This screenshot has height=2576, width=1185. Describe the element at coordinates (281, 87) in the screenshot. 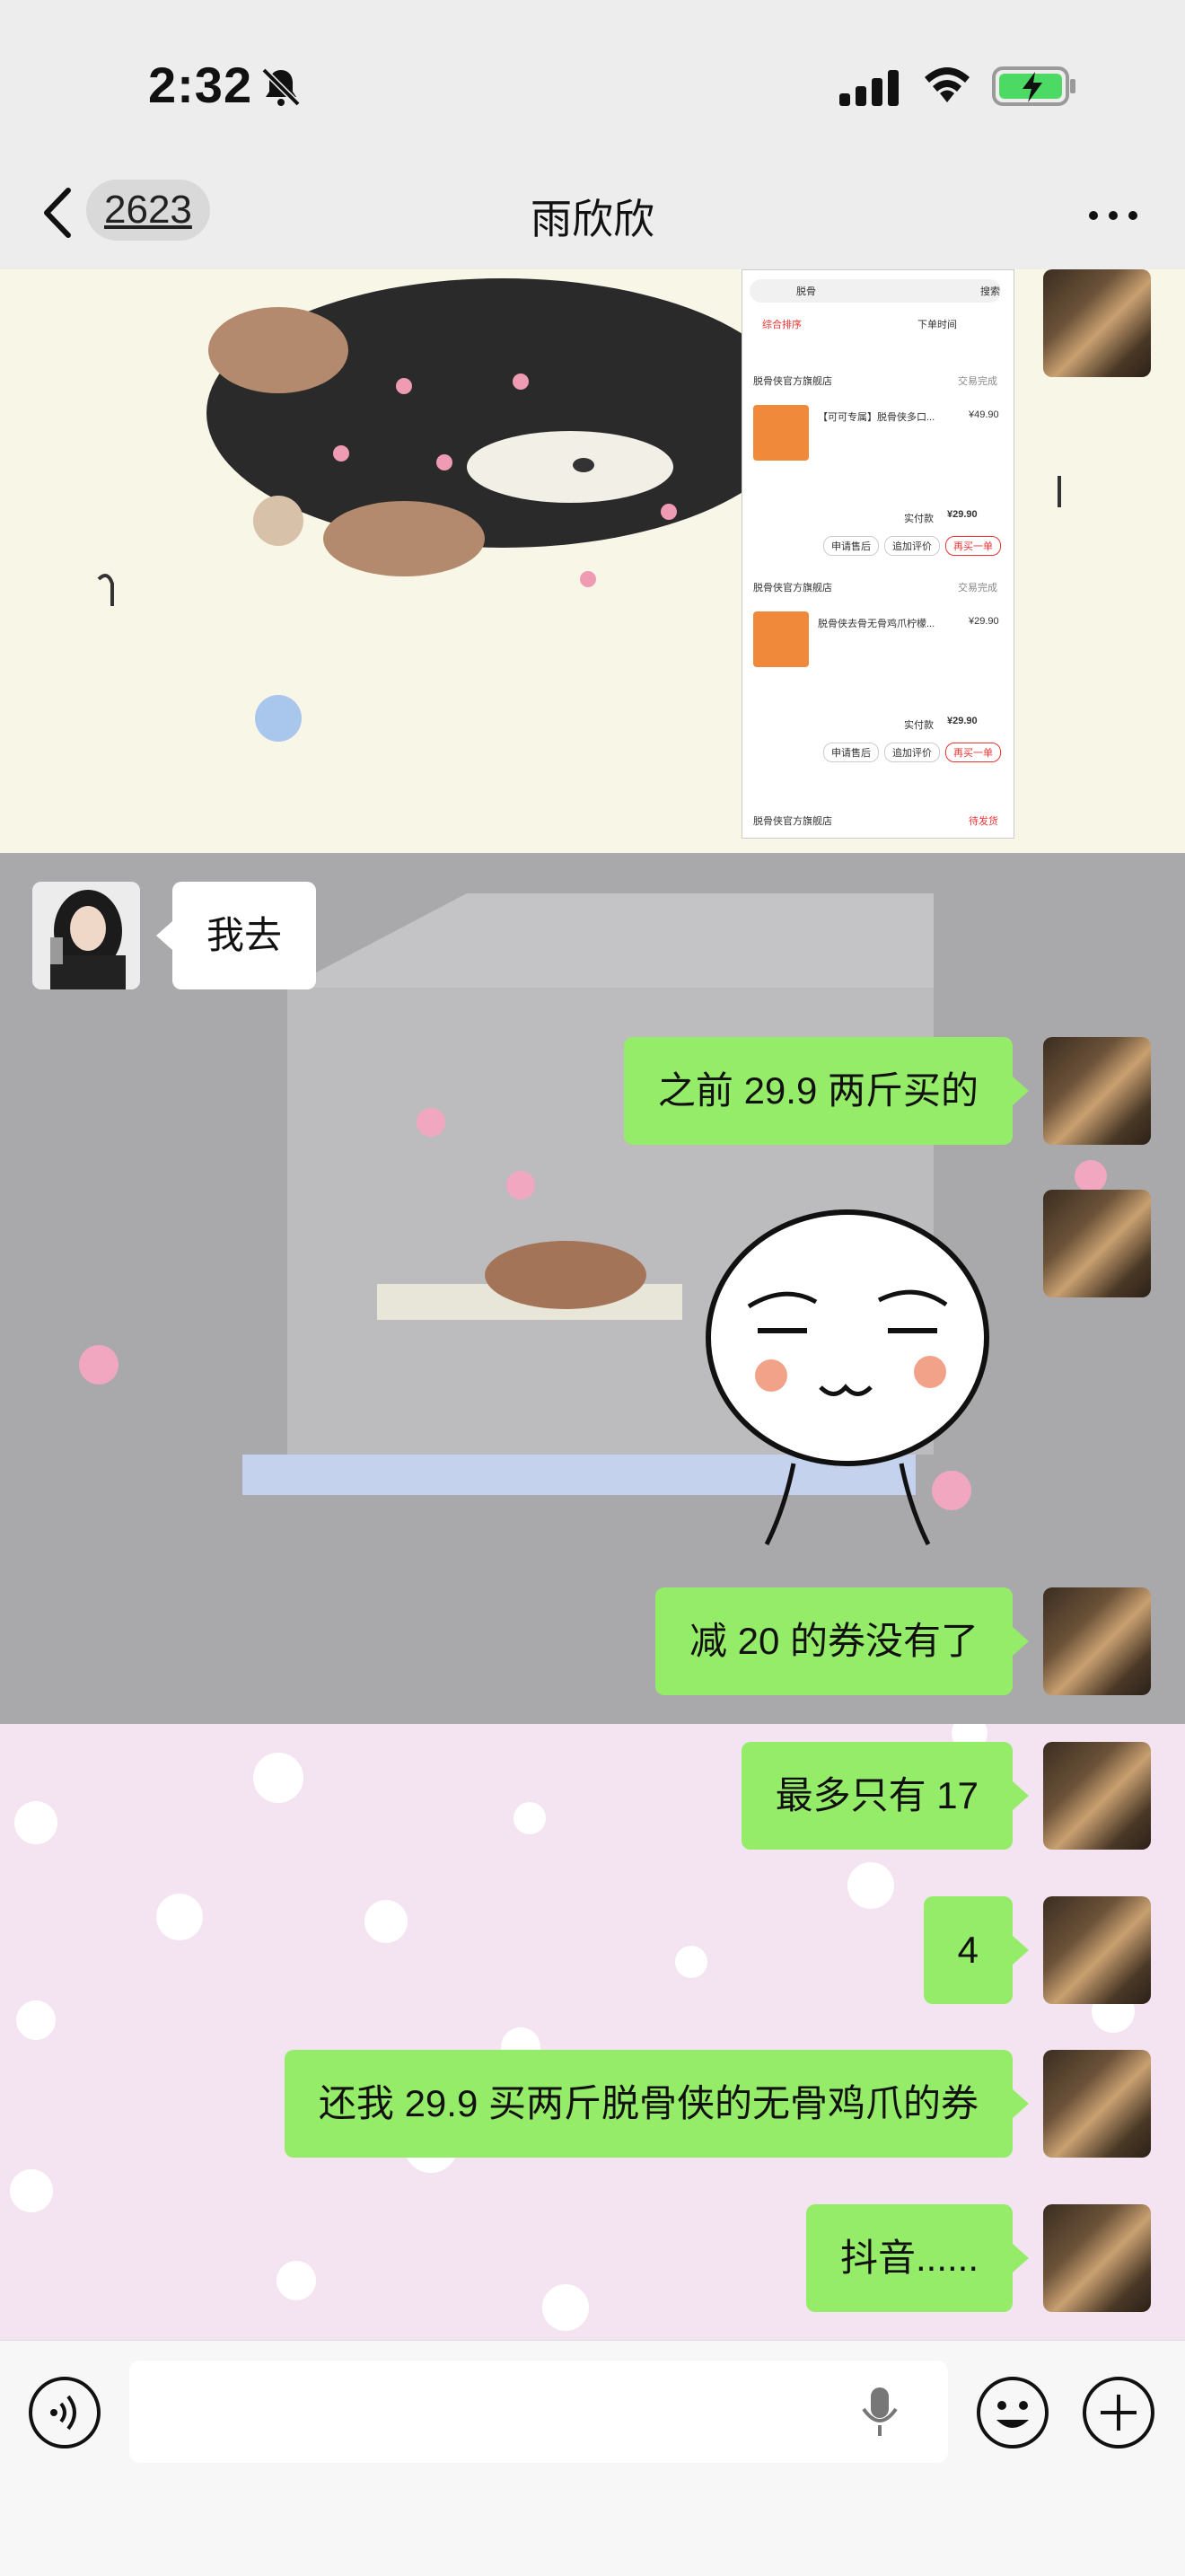

I see `mute-bell-icon` at that location.